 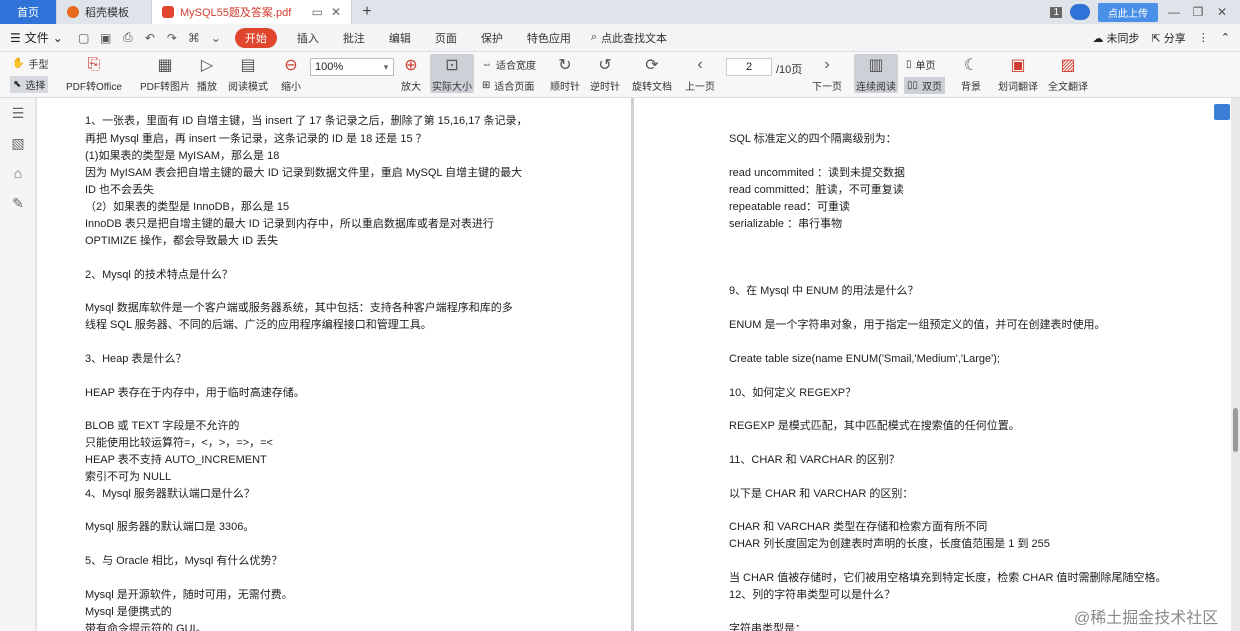 What do you see at coordinates (786, 224) in the screenshot?
I see `doc-line: serializable ：串行事物` at bounding box center [786, 224].